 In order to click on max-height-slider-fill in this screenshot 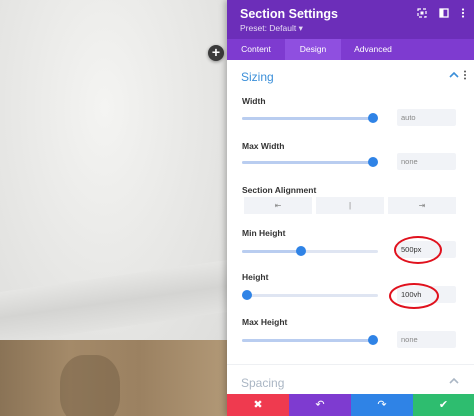, I will do `click(307, 340)`.